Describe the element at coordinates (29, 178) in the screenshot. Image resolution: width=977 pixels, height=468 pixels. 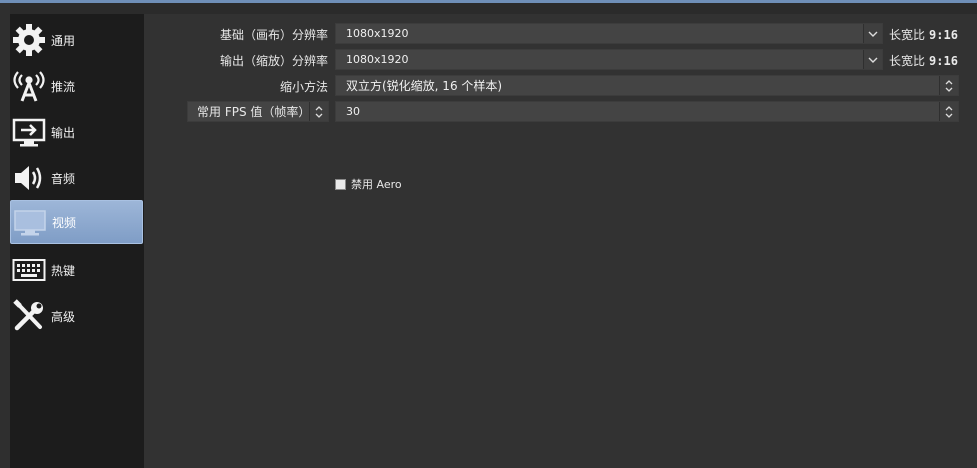
I see `speaker-icon` at that location.